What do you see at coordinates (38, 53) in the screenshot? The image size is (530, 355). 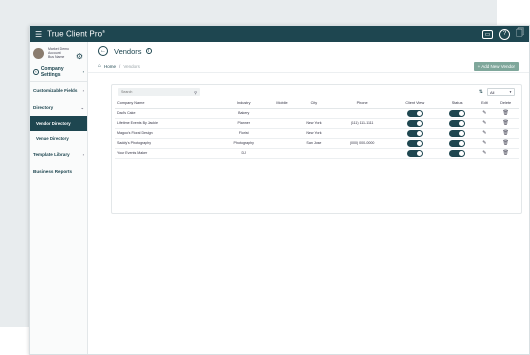 I see `avatar` at bounding box center [38, 53].